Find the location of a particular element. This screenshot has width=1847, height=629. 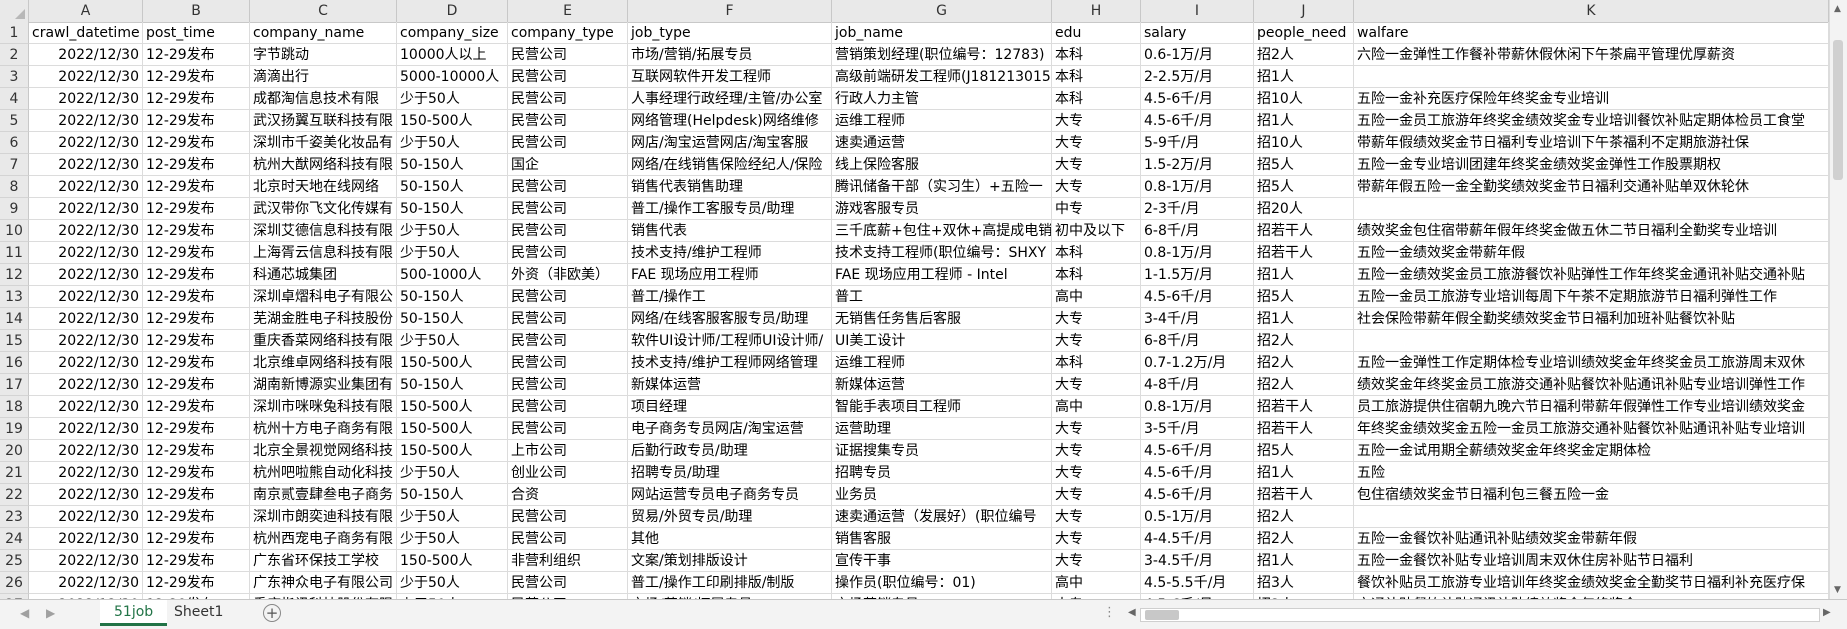

table-cell: 贸易/外贸专员/助理 is located at coordinates (730, 517).